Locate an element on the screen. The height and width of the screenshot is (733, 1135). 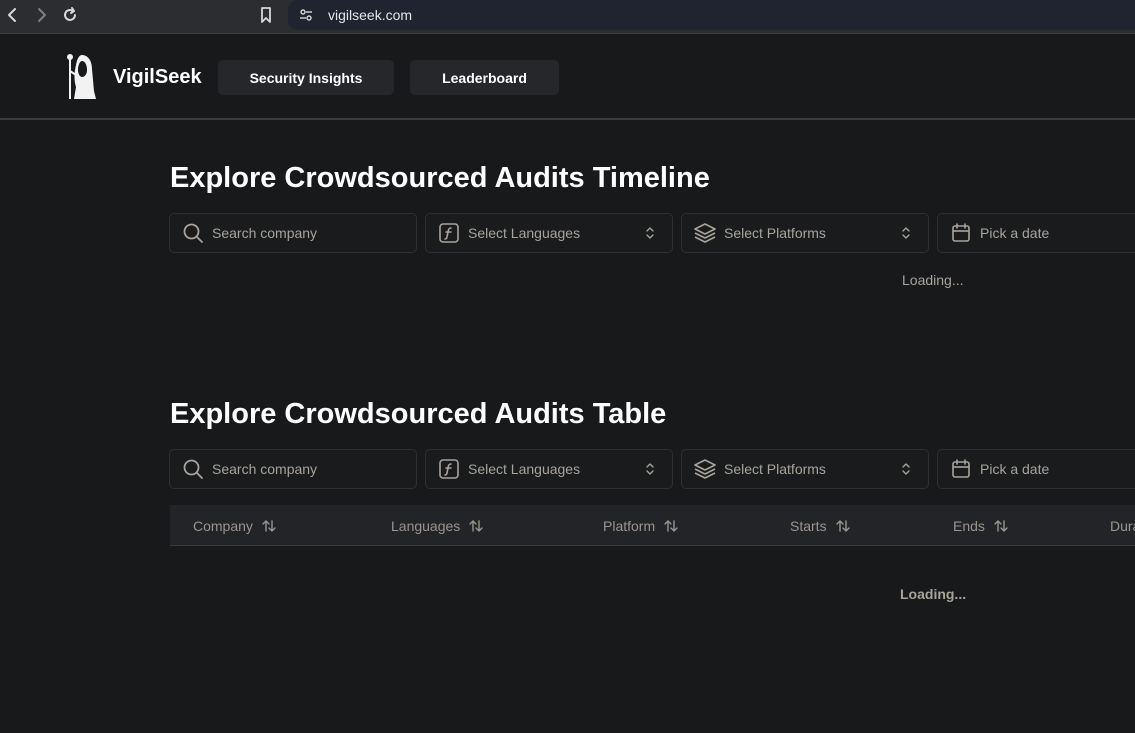
bookmark-button is located at coordinates (266, 15).